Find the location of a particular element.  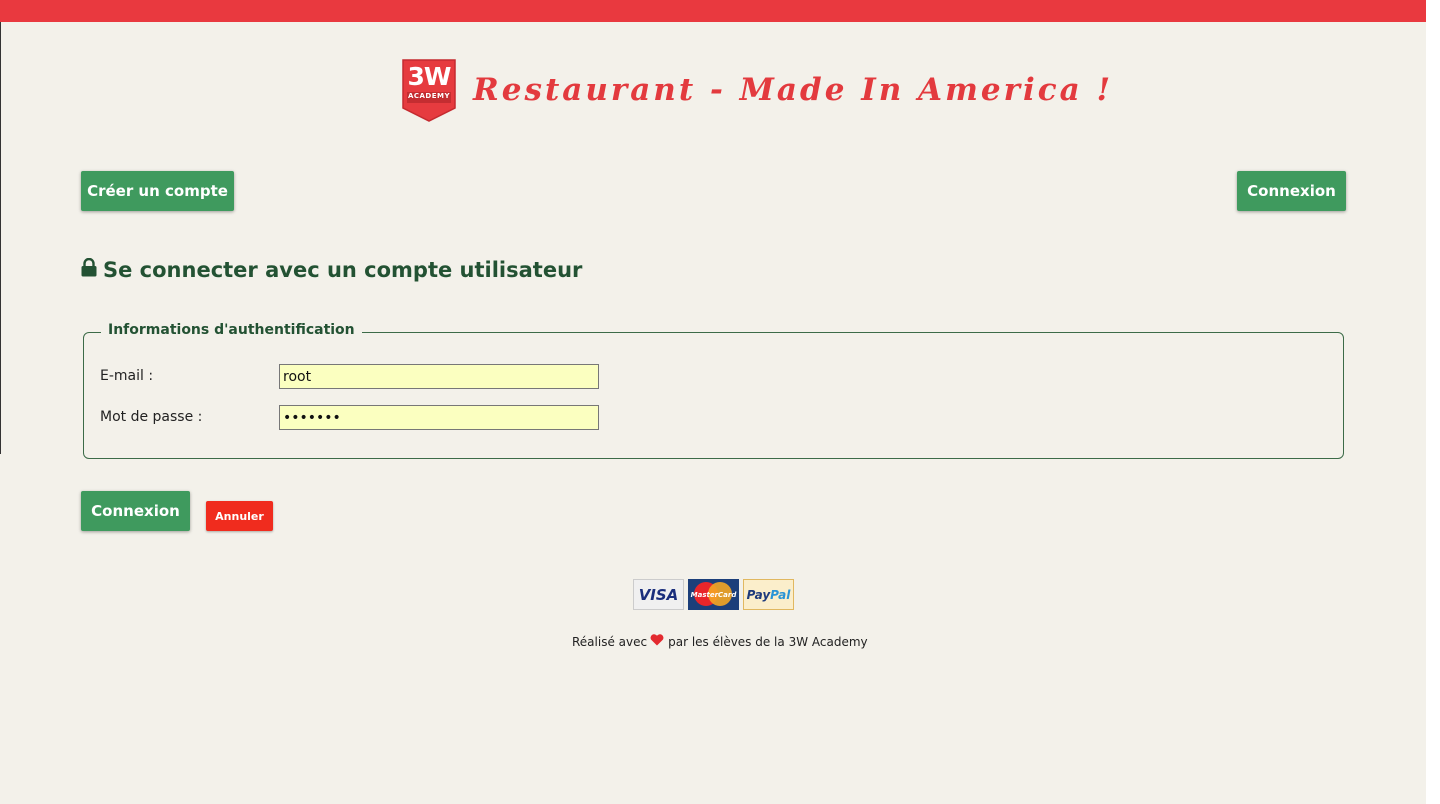

auth-fieldset is located at coordinates (713, 395).